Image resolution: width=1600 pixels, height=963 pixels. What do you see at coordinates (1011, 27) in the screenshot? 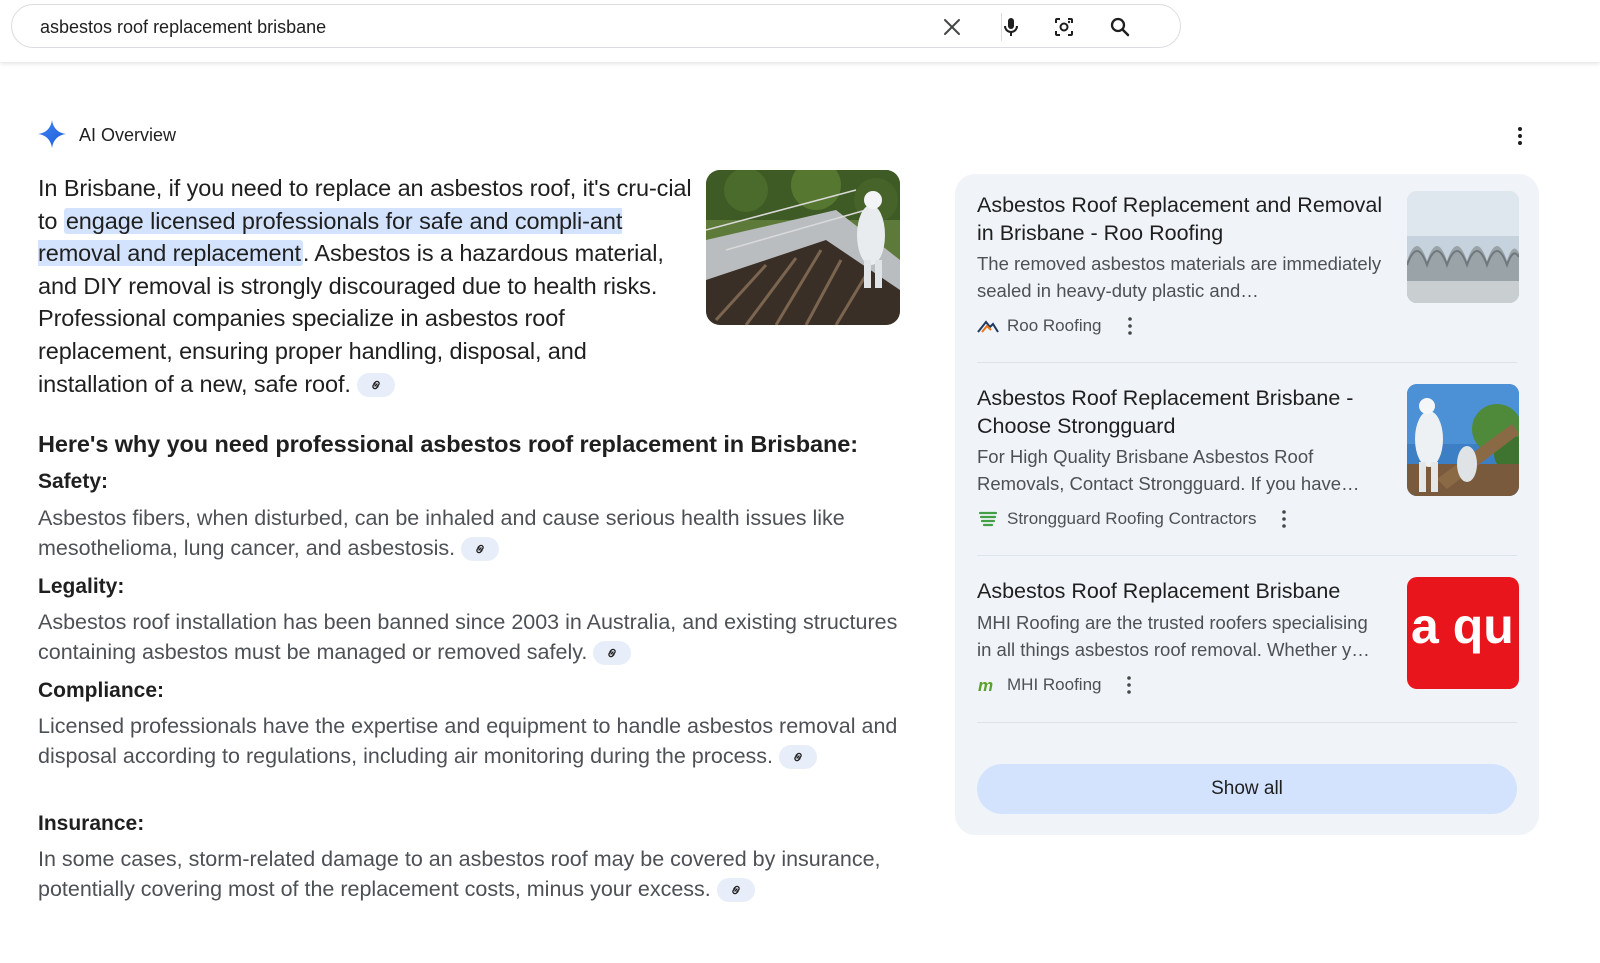
I see `microphone-icon` at bounding box center [1011, 27].